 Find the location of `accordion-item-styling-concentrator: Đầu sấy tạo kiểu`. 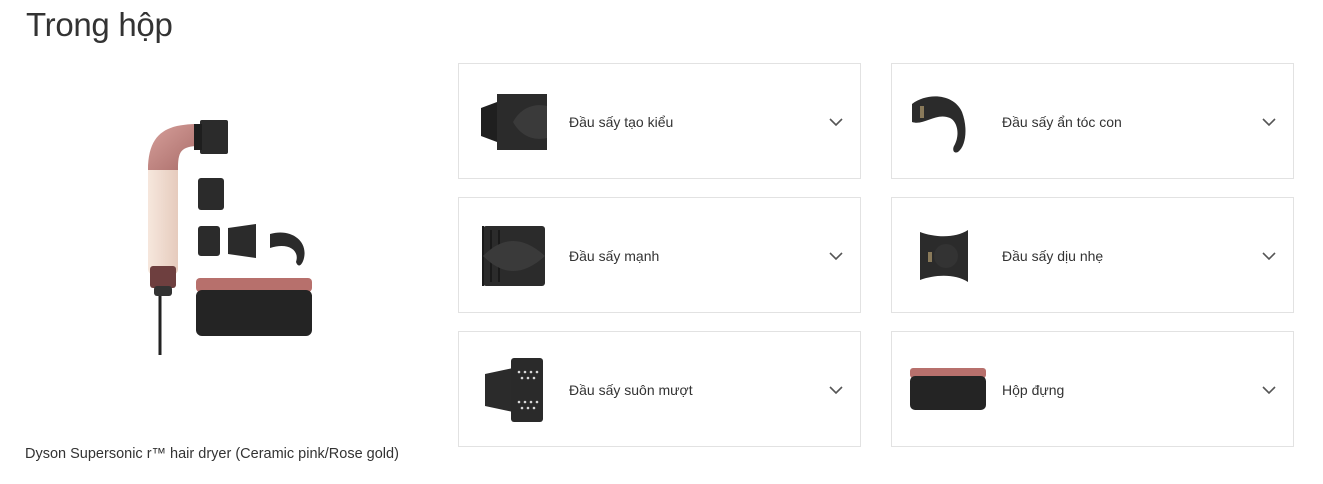

accordion-item-styling-concentrator: Đầu sấy tạo kiểu is located at coordinates (659, 121).